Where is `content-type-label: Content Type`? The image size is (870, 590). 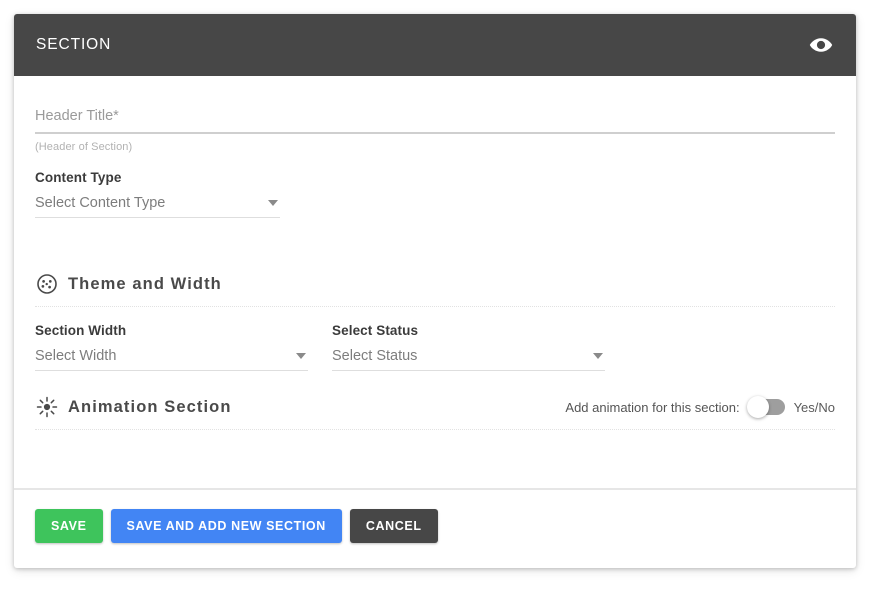
content-type-label: Content Type is located at coordinates (78, 177).